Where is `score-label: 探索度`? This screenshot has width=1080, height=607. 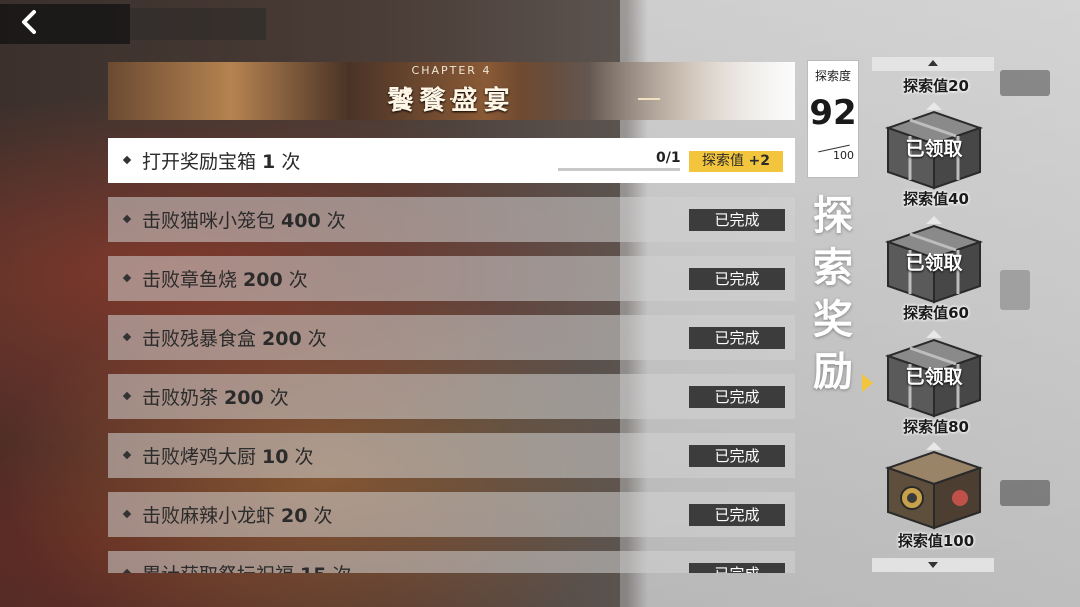 score-label: 探索度 is located at coordinates (832, 76).